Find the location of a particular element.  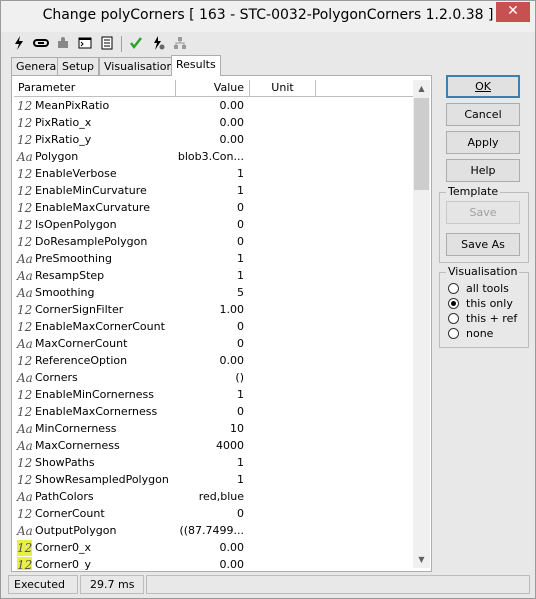

table-row: 12 MeanPixRatio 0.00 is located at coordinates (212, 106).